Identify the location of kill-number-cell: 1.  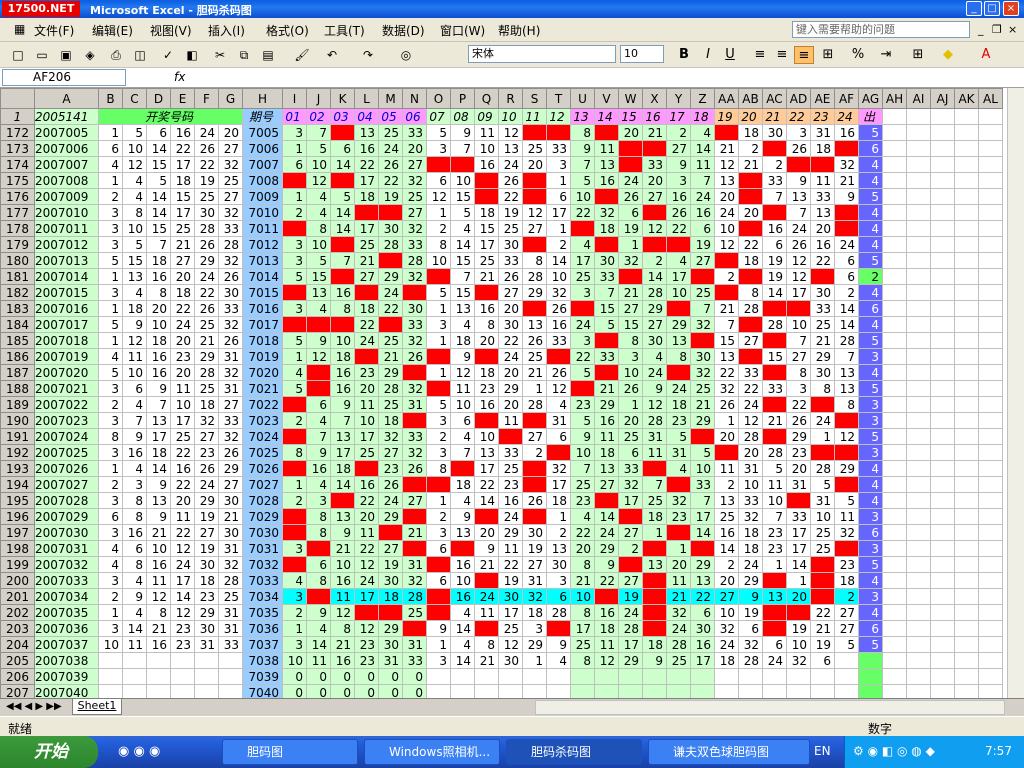
(294, 628).